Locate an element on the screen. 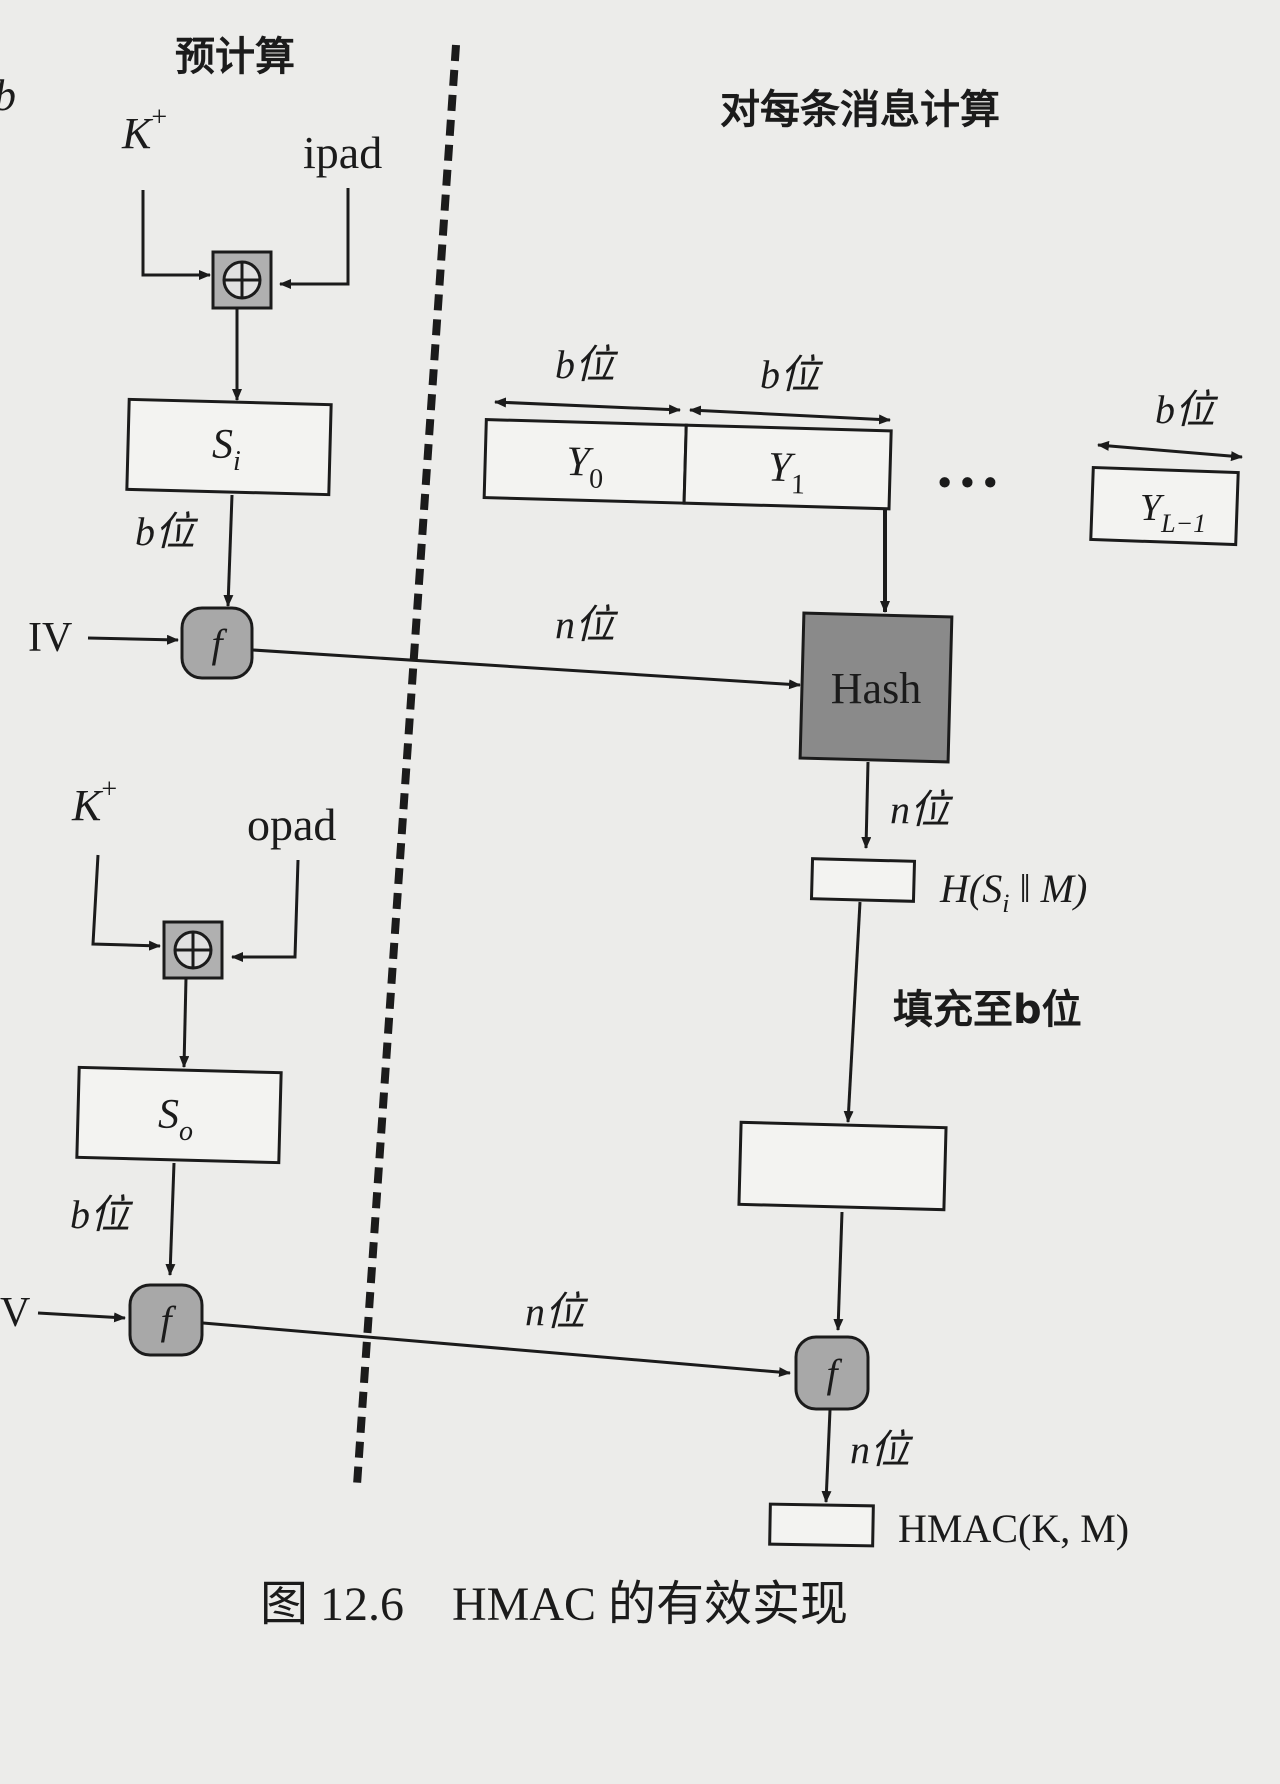 The height and width of the screenshot is (1784, 1280). figure-caption: 图 12.6 HMAC 的有效实现 is located at coordinates (554, 1604).